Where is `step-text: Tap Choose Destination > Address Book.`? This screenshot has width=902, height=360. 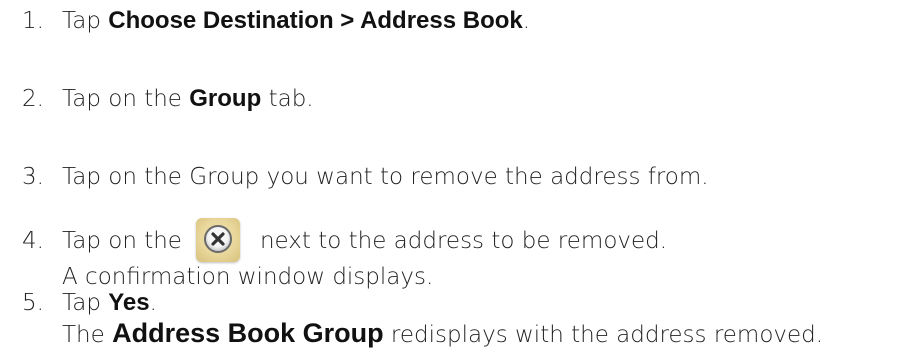 step-text: Tap Choose Destination > Address Book. is located at coordinates (296, 21).